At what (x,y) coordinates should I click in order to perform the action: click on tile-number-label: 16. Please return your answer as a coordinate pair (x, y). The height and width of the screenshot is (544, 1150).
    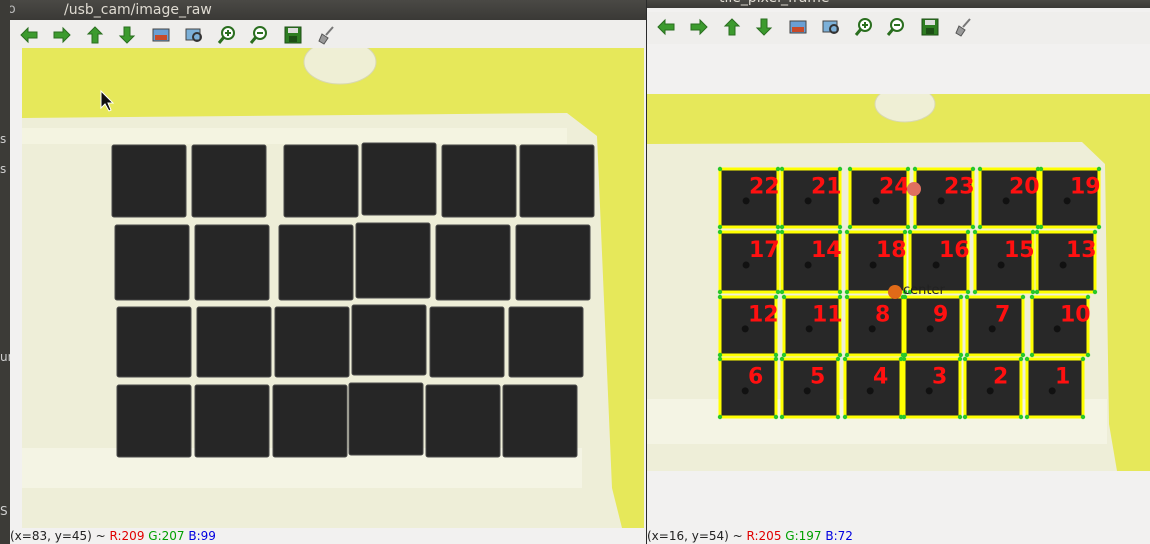
    Looking at the image, I should click on (954, 250).